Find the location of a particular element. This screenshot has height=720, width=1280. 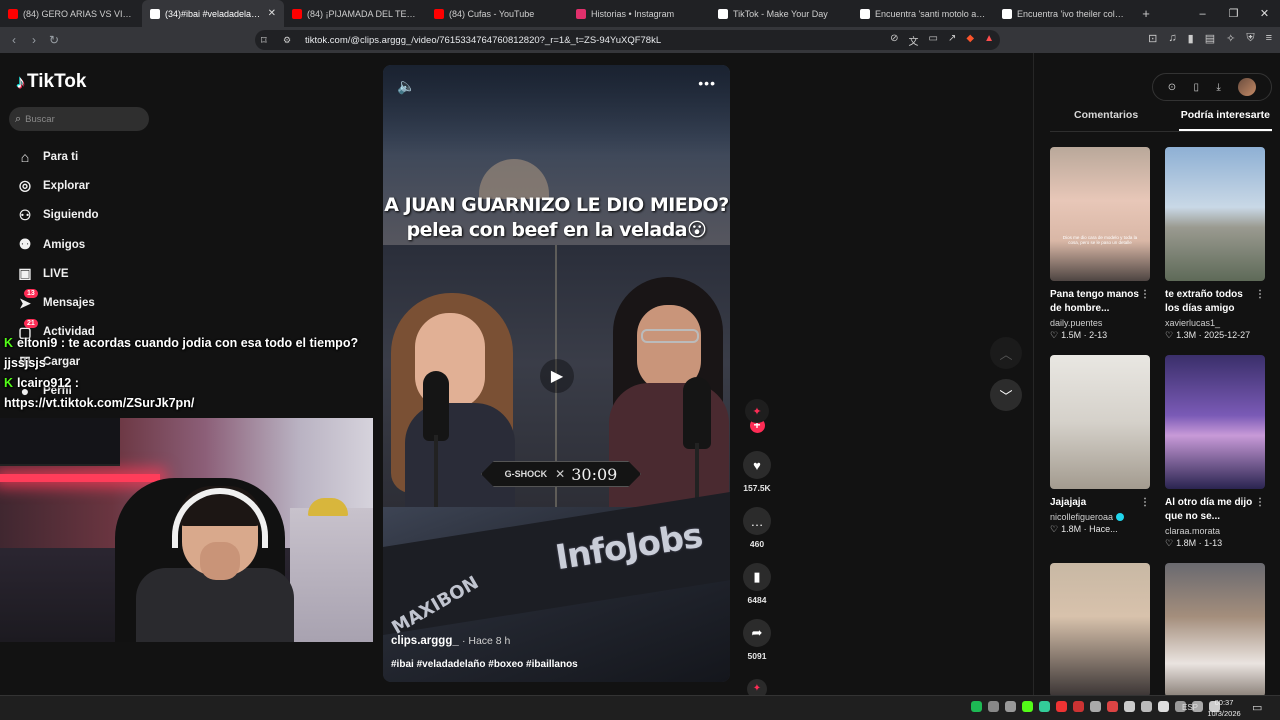

share-icon: ↗ is located at coordinates (952, 40).